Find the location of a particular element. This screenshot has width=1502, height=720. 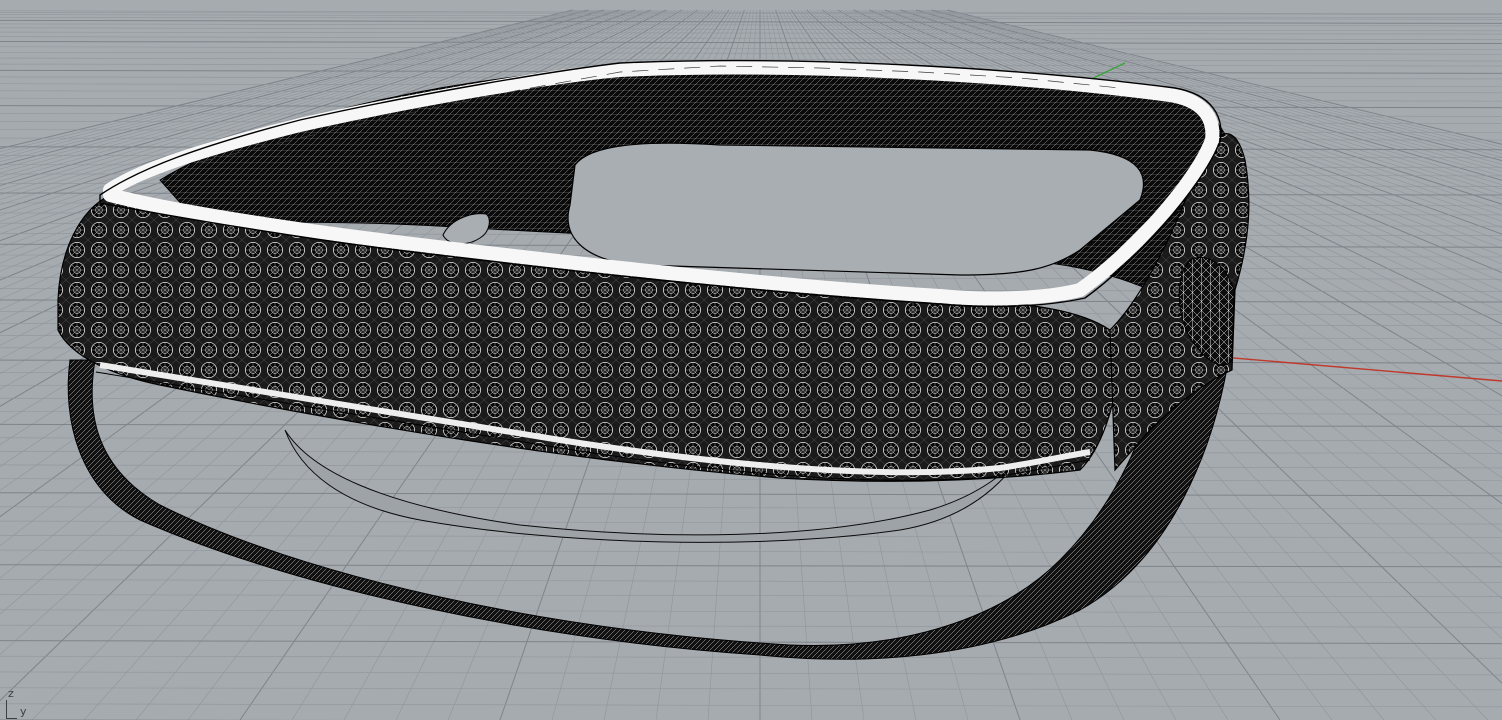

axis-indicator-corner is located at coordinates (11, 709).